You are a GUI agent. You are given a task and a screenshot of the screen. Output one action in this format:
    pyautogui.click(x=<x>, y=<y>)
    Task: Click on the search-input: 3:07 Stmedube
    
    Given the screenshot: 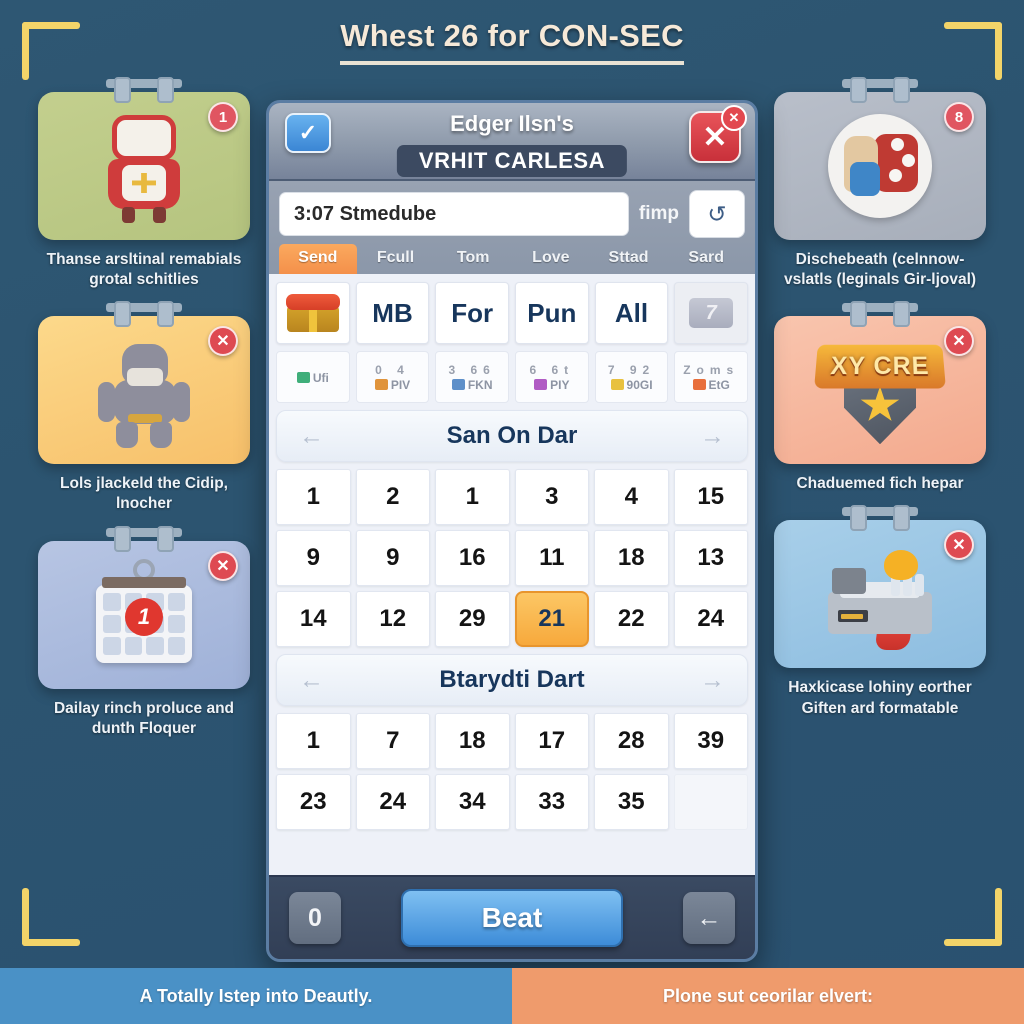 What is the action you would take?
    pyautogui.click(x=454, y=214)
    